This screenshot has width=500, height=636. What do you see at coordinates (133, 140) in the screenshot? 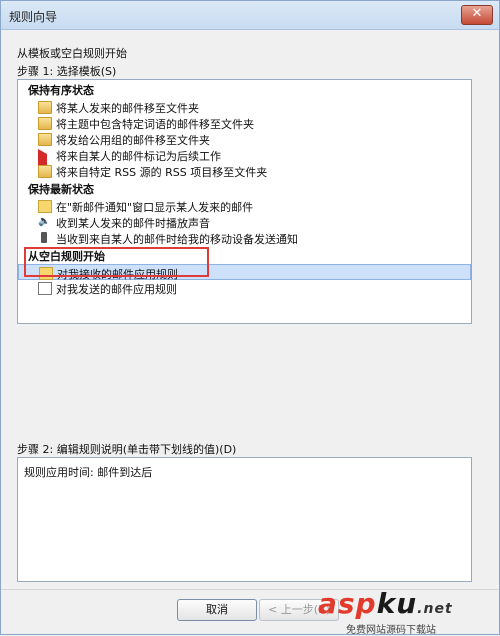
I see `list-item-label: 将发给公用组的邮件移至文件夹` at bounding box center [133, 140].